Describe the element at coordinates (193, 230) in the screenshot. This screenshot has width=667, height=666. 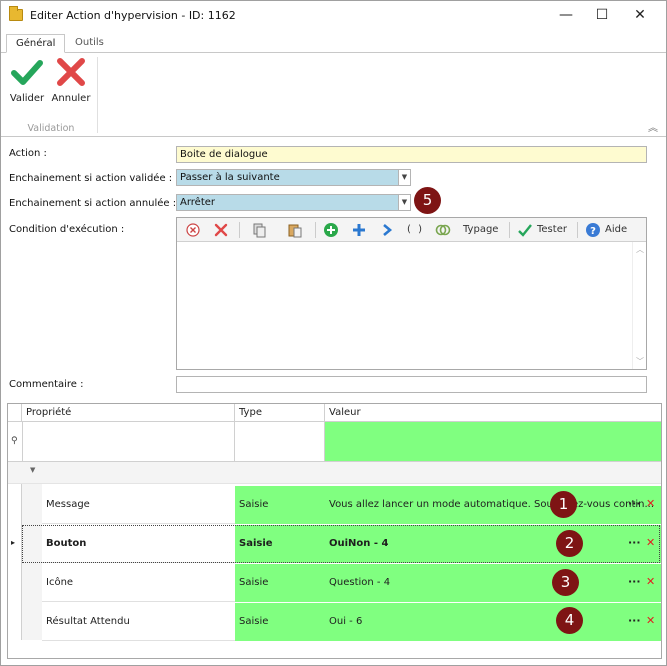
I see `clear-icon` at that location.